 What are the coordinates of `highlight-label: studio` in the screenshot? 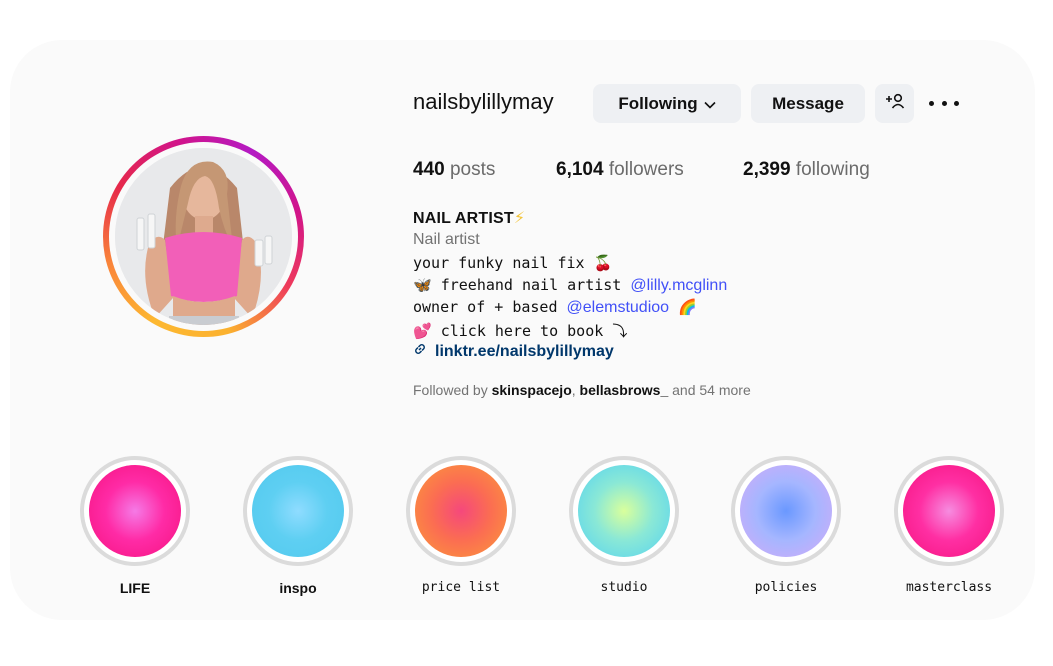 It's located at (624, 587).